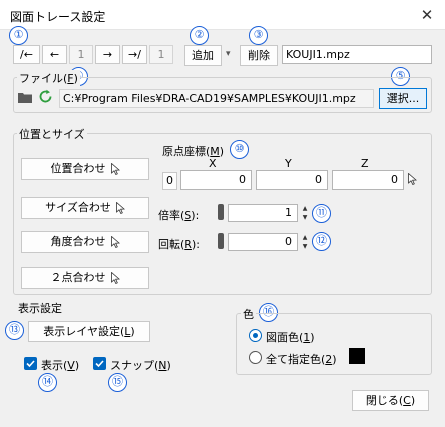 The width and height of the screenshot is (445, 427). Describe the element at coordinates (365, 163) in the screenshot. I see `axis-z-label: Z` at that location.